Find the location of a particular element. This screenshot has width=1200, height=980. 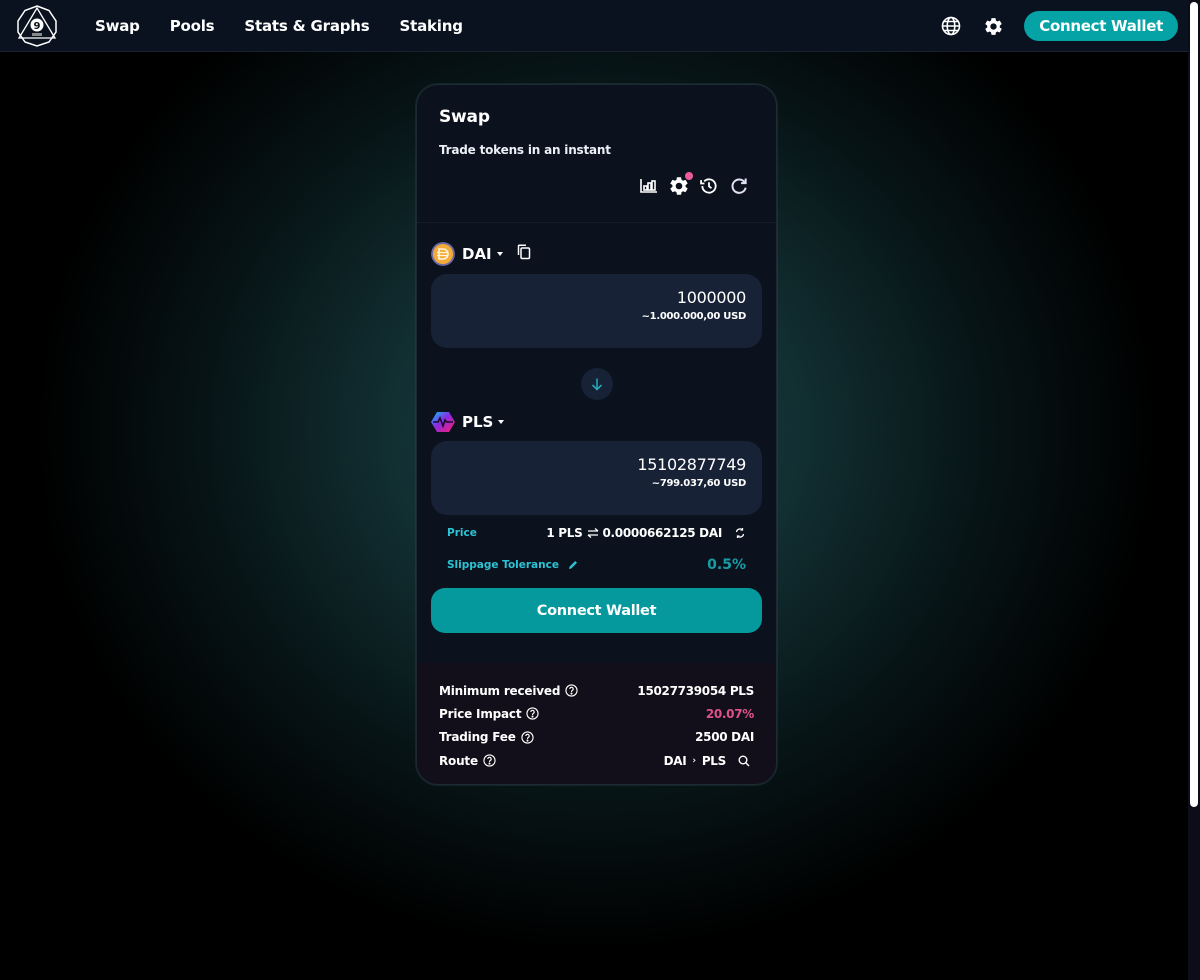

slippage-label-text: Slippage Tolerance is located at coordinates (503, 565).